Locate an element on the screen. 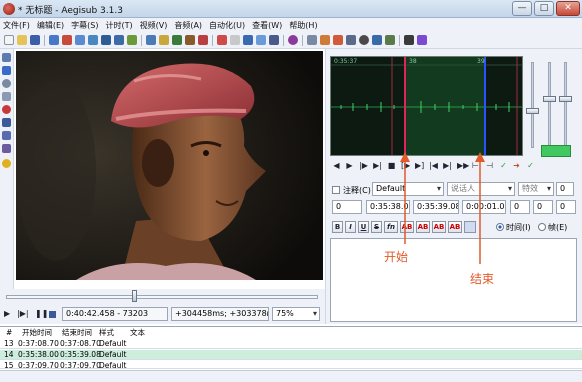  select-visible-icon is located at coordinates (351, 40).